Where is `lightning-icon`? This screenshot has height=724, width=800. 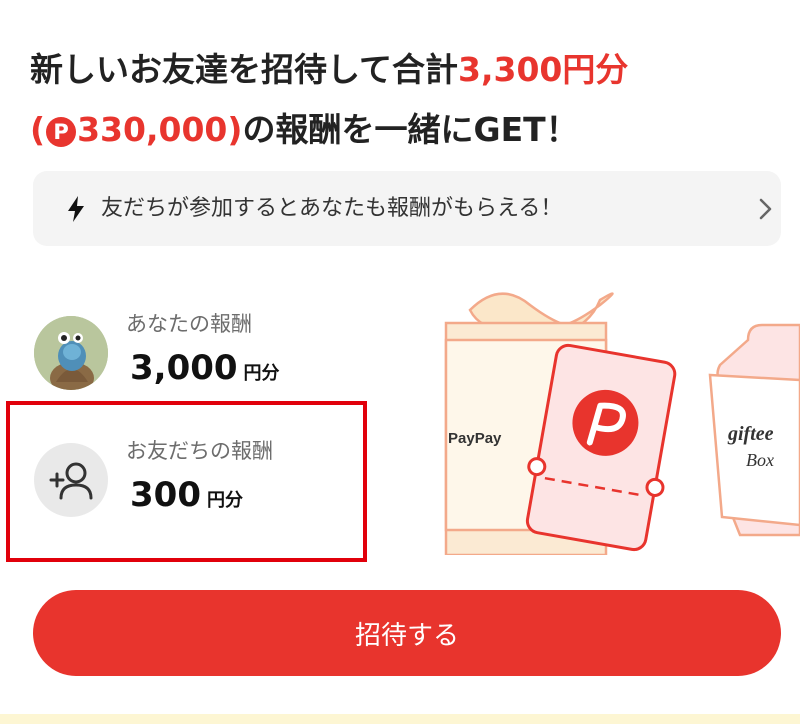
lightning-icon is located at coordinates (76, 209).